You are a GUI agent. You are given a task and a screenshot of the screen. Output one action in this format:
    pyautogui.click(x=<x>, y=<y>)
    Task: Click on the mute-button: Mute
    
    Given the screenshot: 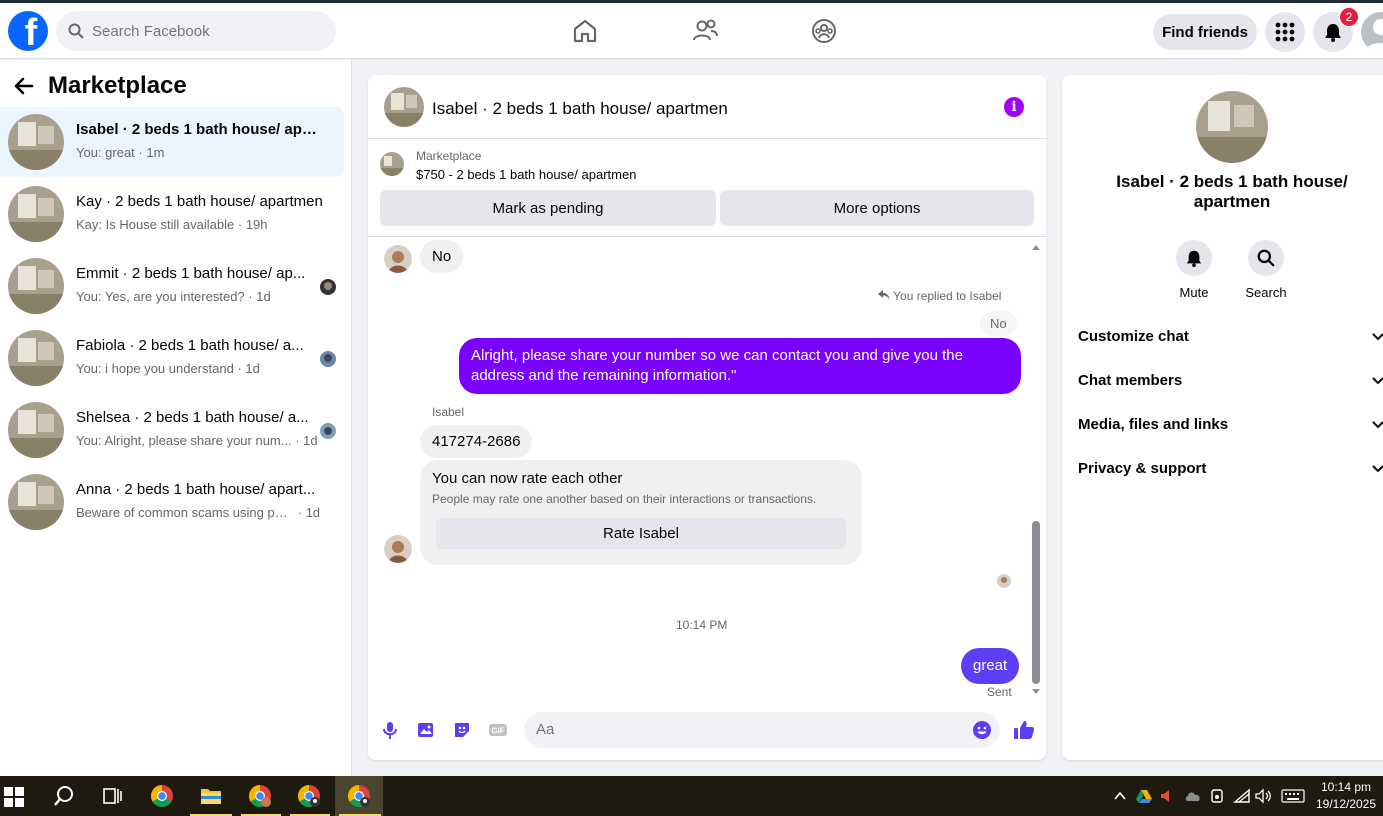 What is the action you would take?
    pyautogui.click(x=1194, y=270)
    